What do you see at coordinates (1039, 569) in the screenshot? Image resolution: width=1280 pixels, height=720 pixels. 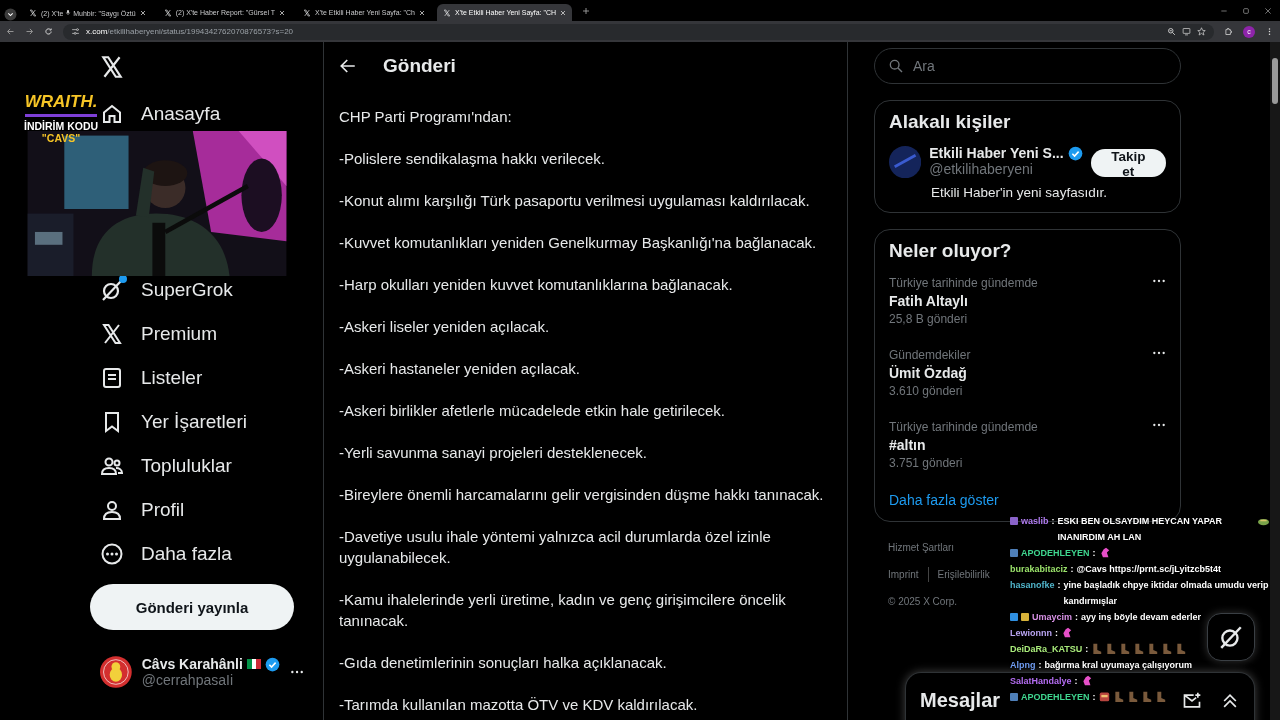 I see `chat-username: burakabitaciz` at bounding box center [1039, 569].